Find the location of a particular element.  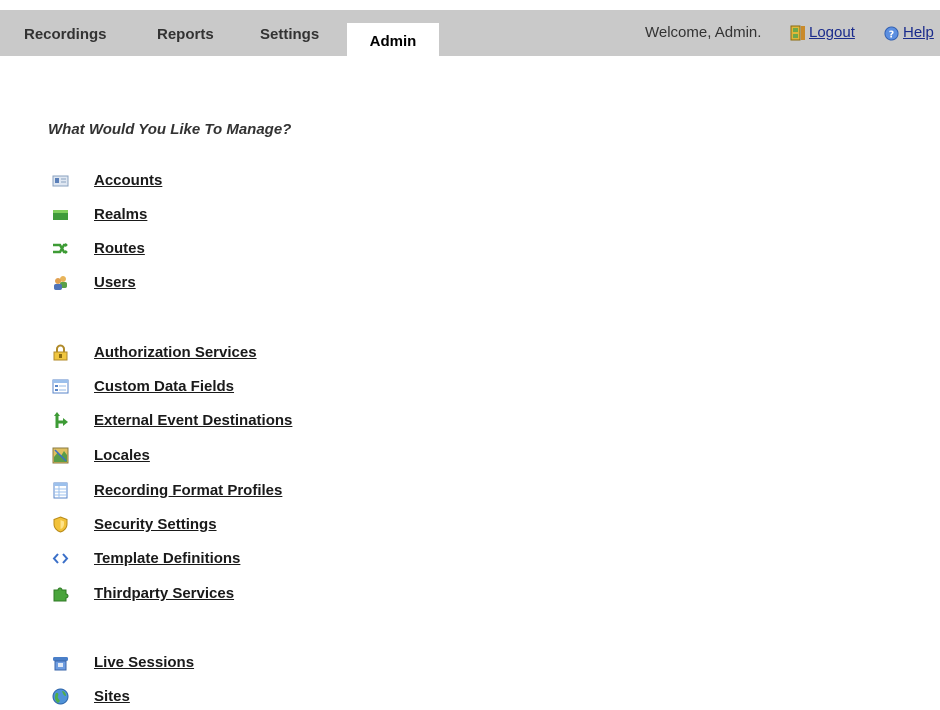

realms-link: Realms is located at coordinates (120, 215).